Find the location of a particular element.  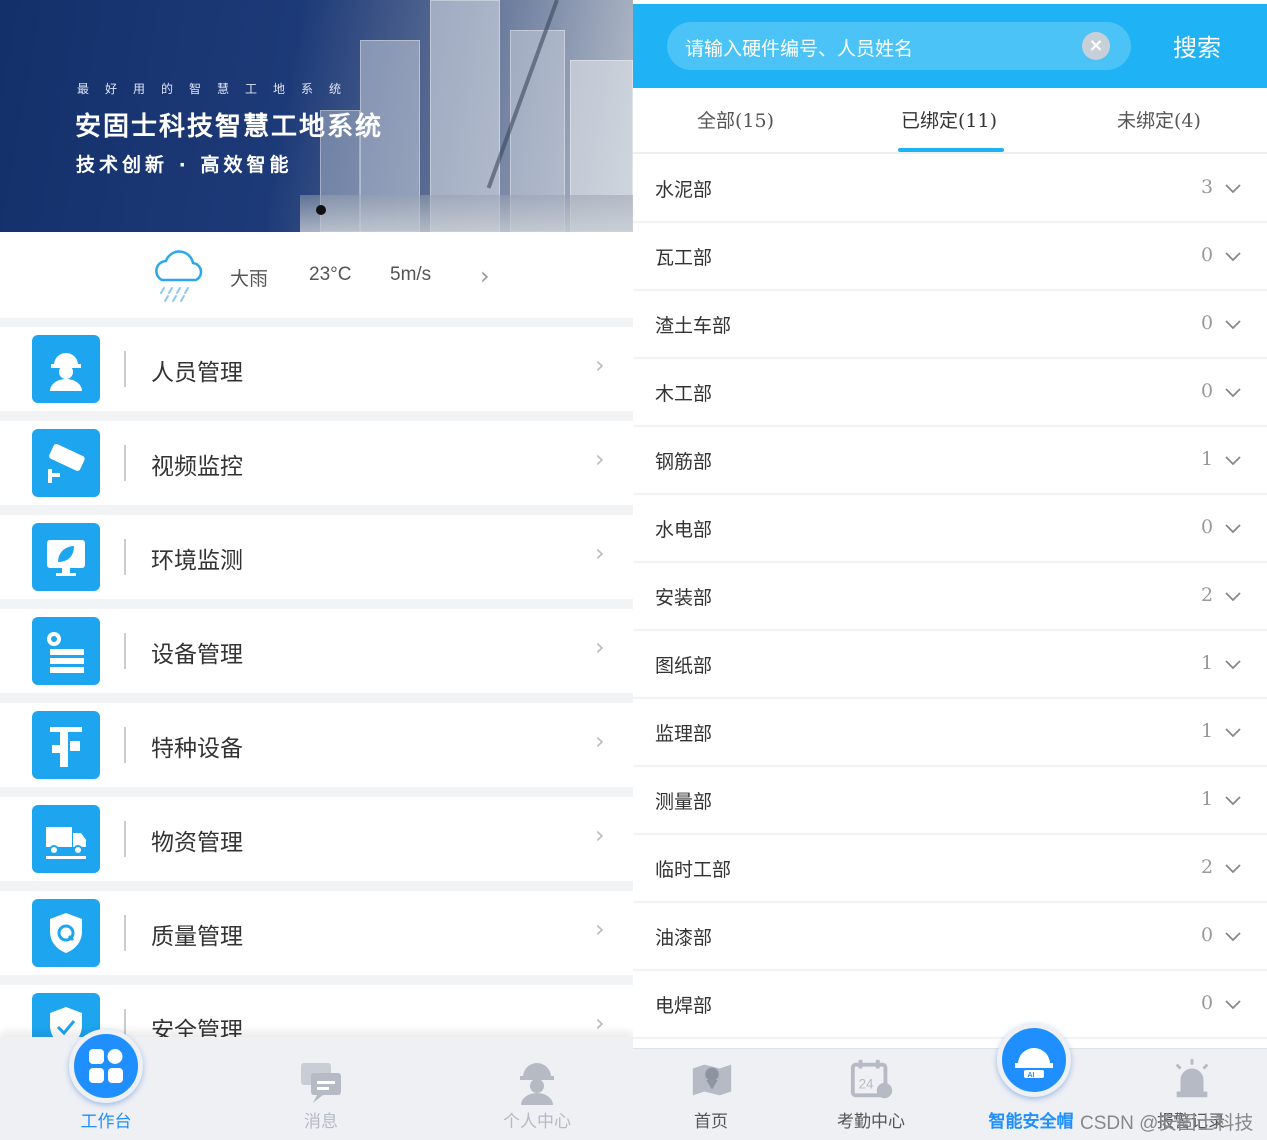

camera-icon is located at coordinates (66, 463).